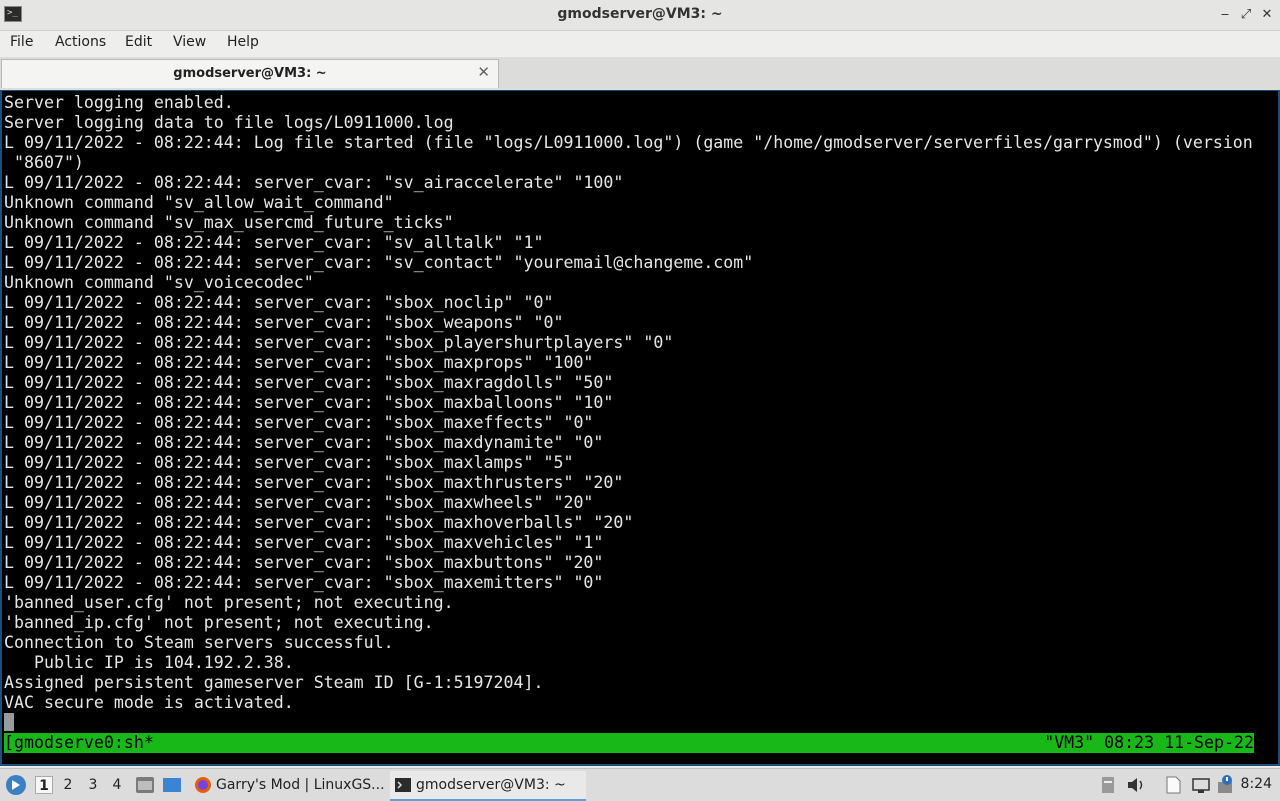  What do you see at coordinates (483, 72) in the screenshot?
I see `tab-close-icon: ✕` at bounding box center [483, 72].